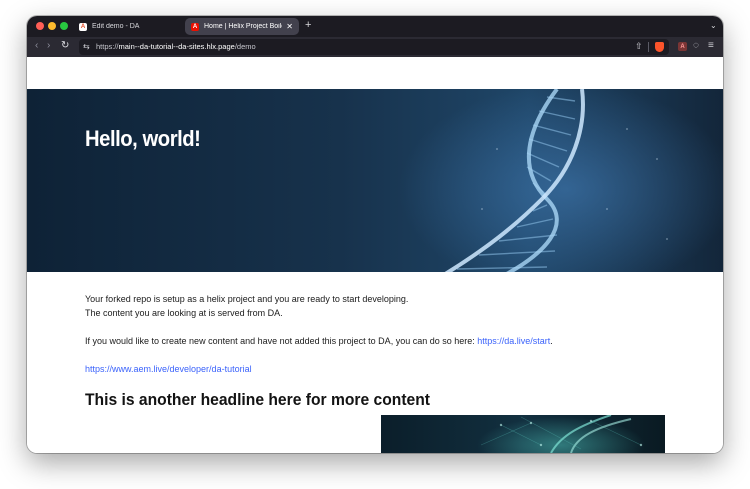  I want to click on tab-edit-demo: A Edit demo - DA, so click(128, 26).